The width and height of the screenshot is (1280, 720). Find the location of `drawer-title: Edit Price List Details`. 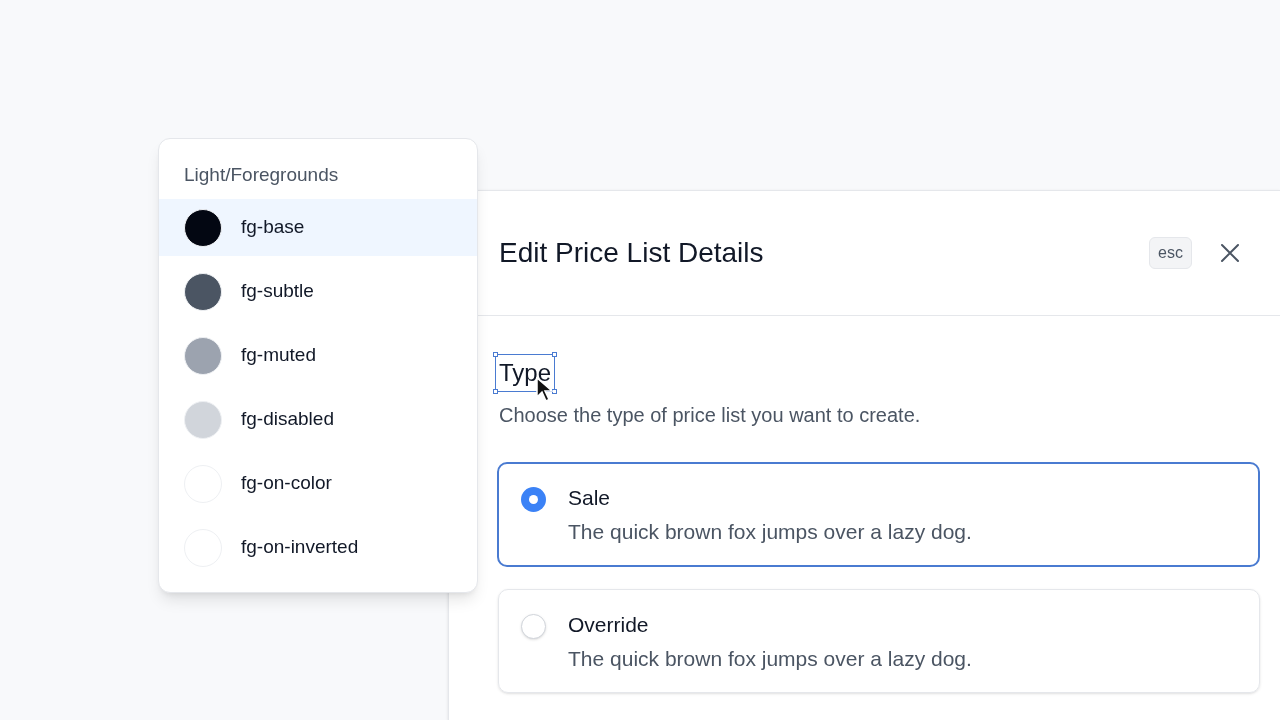

drawer-title: Edit Price List Details is located at coordinates (632, 253).